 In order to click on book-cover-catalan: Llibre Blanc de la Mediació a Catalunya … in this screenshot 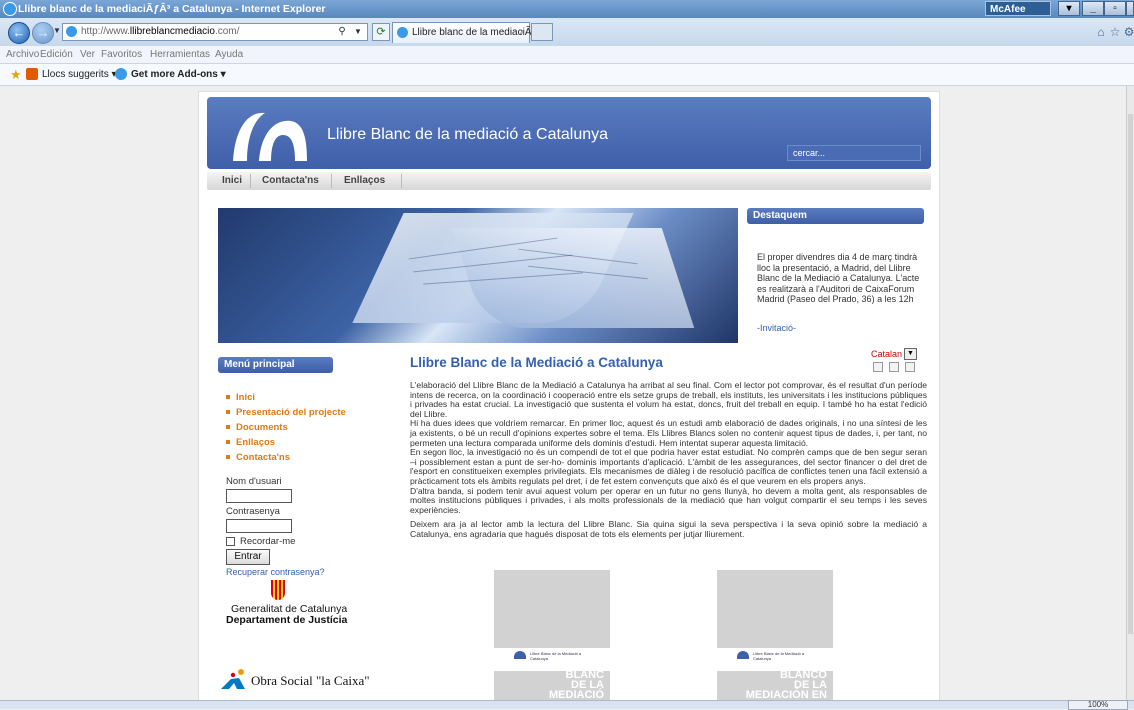, I will do `click(552, 635)`.